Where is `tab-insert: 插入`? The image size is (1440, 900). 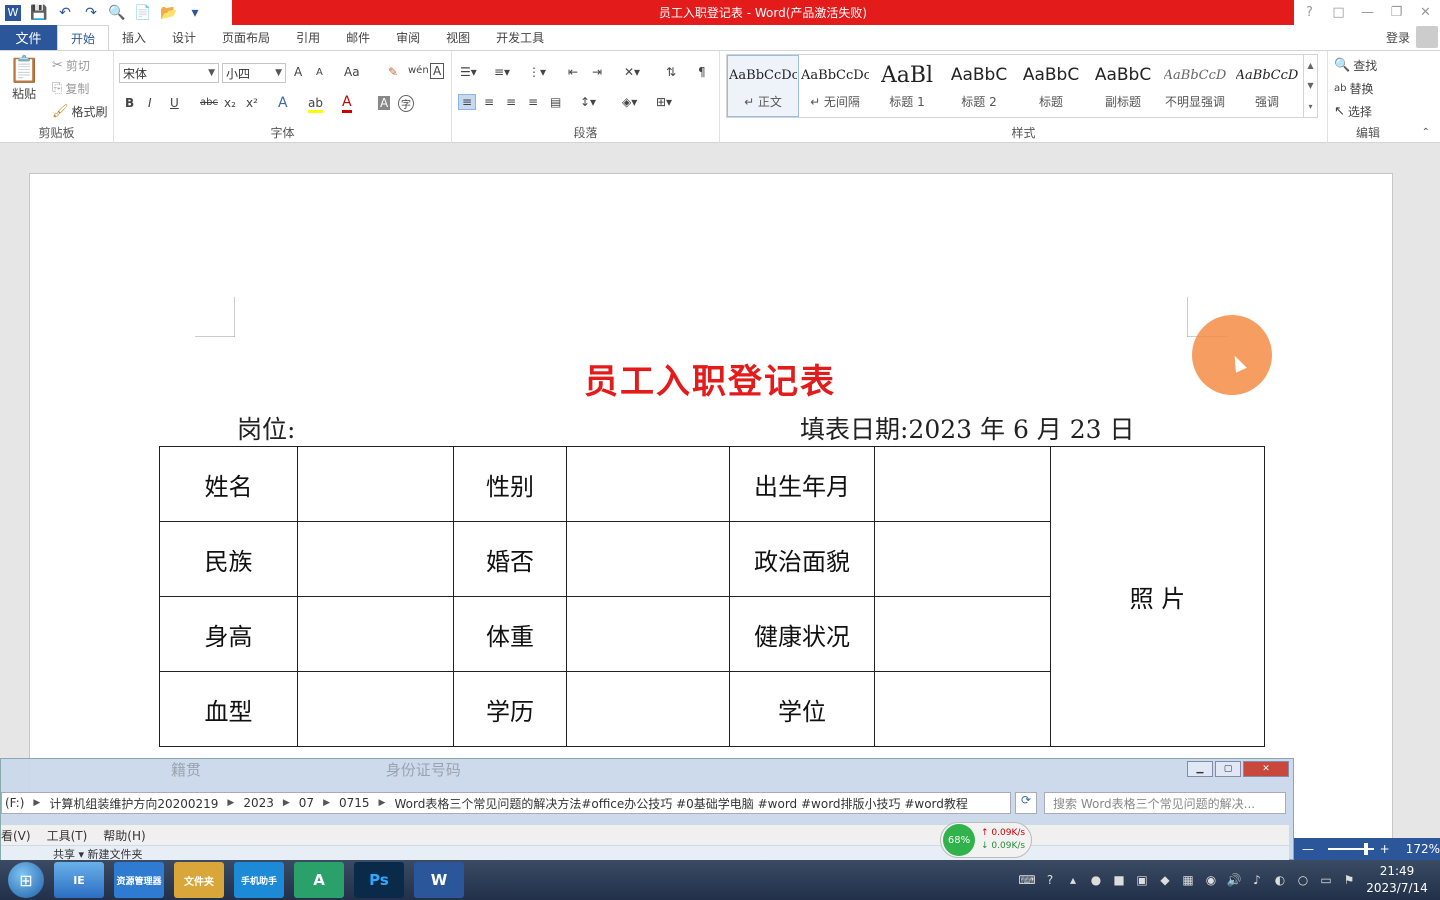
tab-insert: 插入 is located at coordinates (134, 37).